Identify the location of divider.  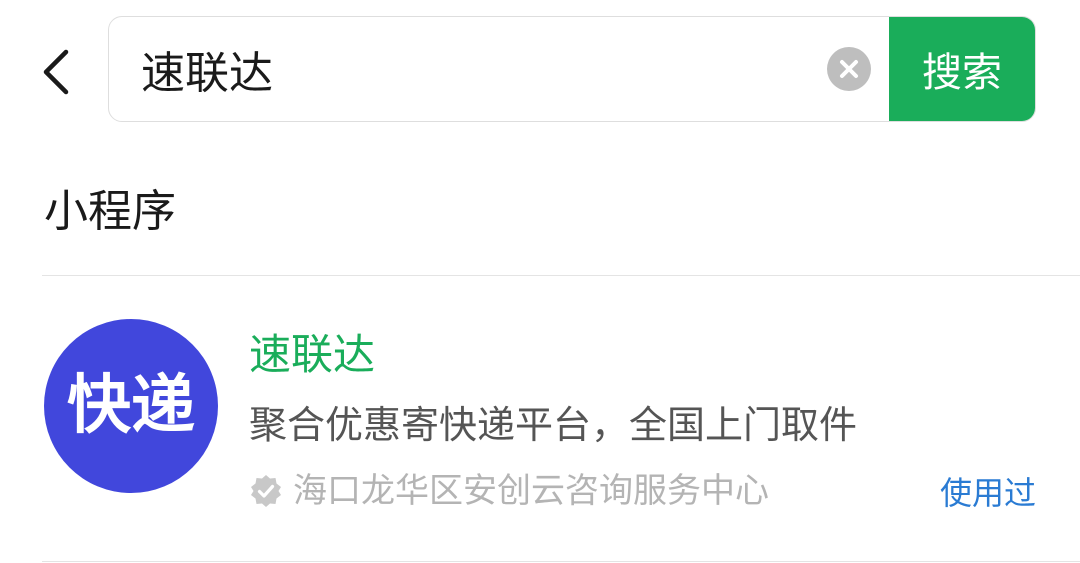
(561, 561).